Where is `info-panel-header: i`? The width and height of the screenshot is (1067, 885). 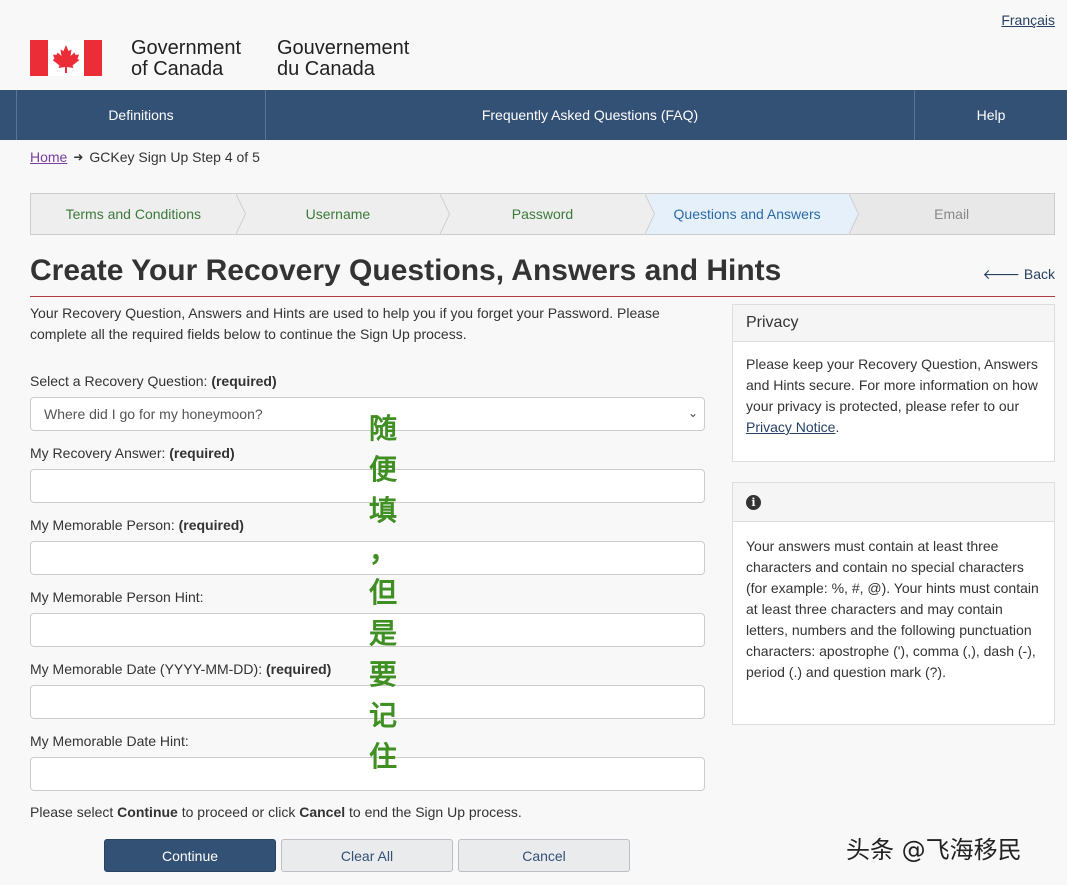
info-panel-header: i is located at coordinates (893, 502).